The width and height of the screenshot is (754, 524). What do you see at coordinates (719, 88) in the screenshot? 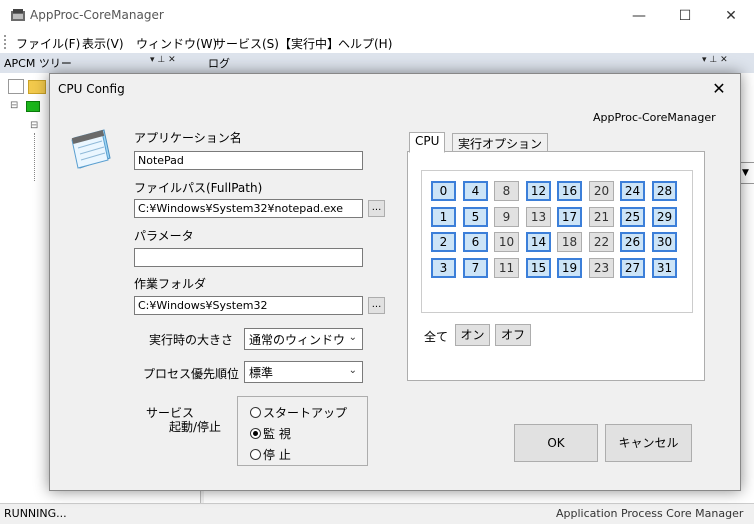
I see `dialog-close-button: ✕` at bounding box center [719, 88].